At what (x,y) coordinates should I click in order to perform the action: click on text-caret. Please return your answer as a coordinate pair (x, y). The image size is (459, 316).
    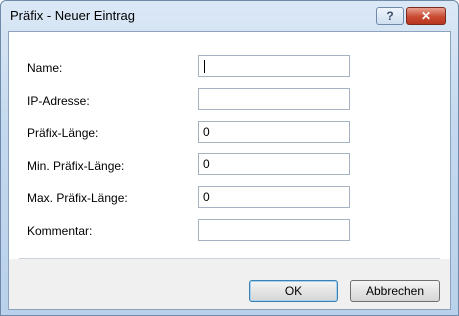
    Looking at the image, I should click on (204, 66).